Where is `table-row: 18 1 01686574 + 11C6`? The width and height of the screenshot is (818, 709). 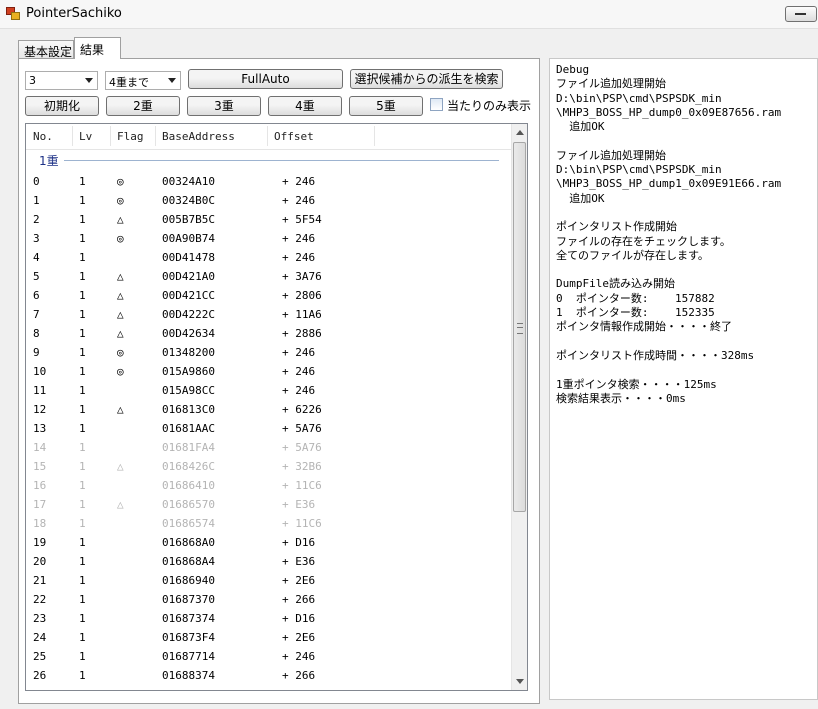 table-row: 18 1 01686574 + 11C6 is located at coordinates (268, 524).